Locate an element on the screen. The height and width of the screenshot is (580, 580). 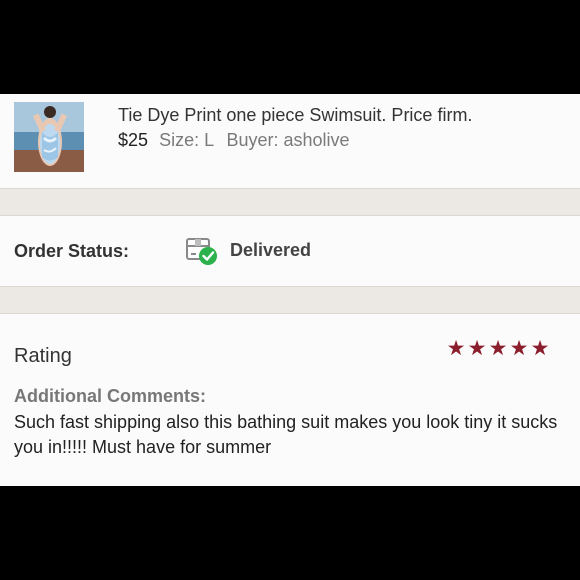
product-meta: $25 Size: L Buyer: asholive is located at coordinates (234, 140).